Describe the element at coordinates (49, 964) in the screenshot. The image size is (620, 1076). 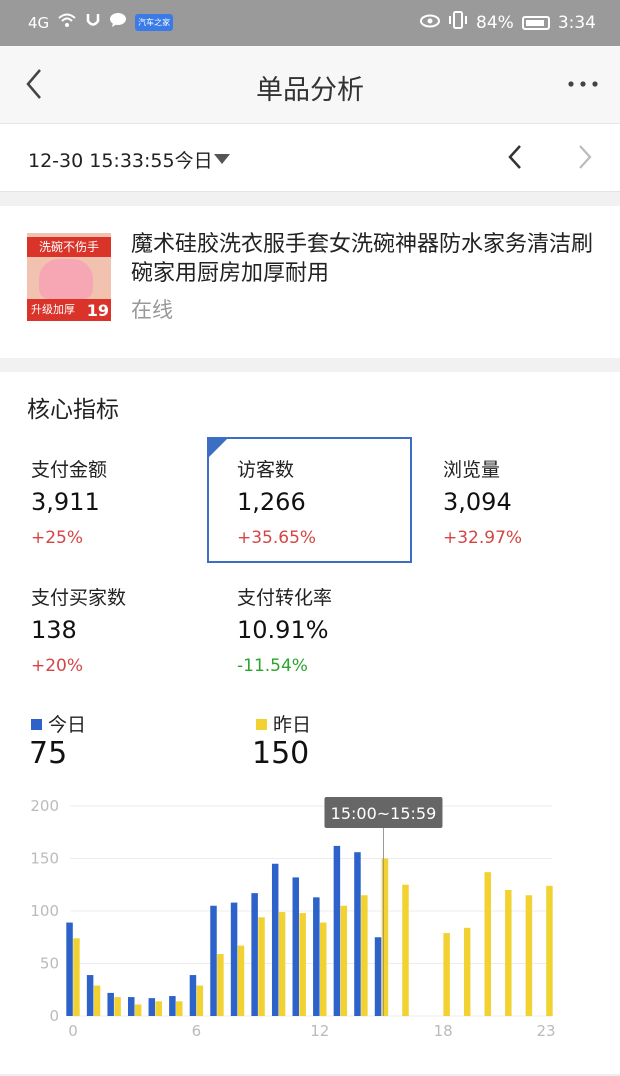
I see `y-tick-label: 50` at that location.